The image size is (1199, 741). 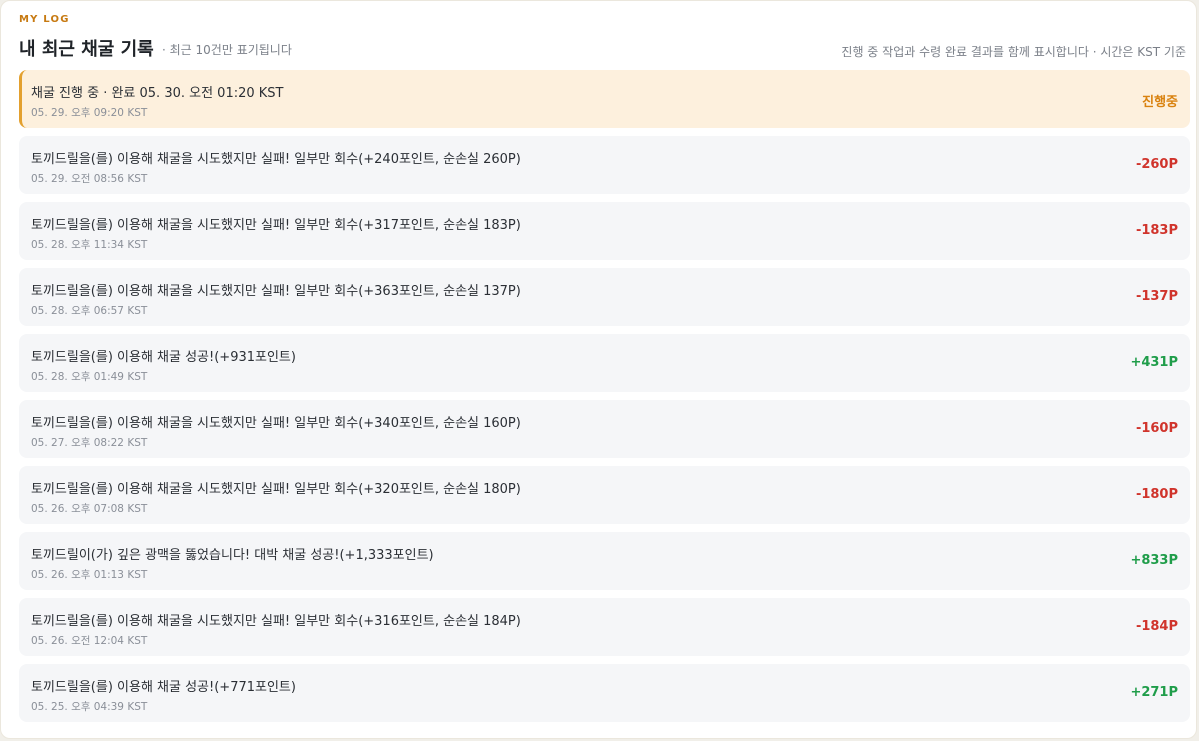 I want to click on record-amount: +431P, so click(x=1154, y=362).